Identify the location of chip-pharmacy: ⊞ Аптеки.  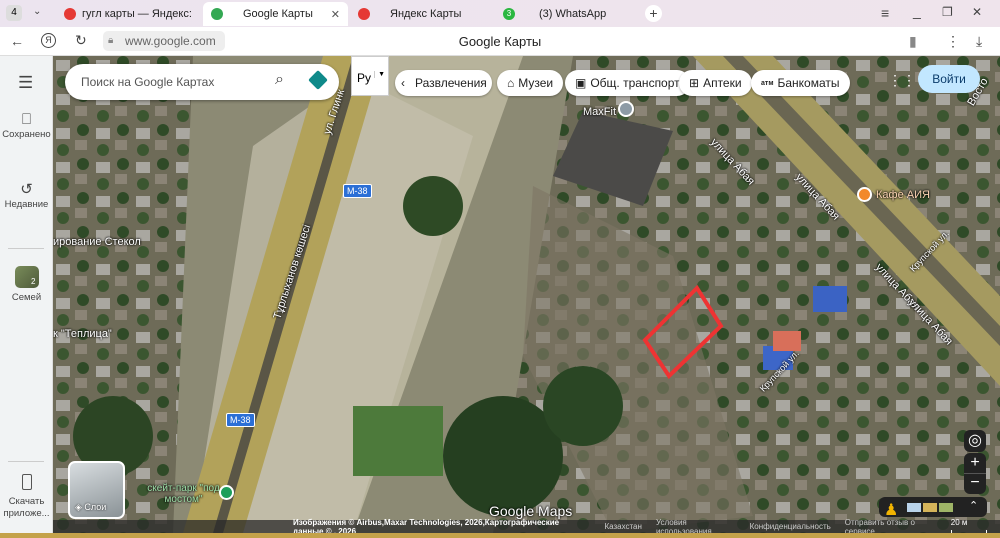
(715, 83).